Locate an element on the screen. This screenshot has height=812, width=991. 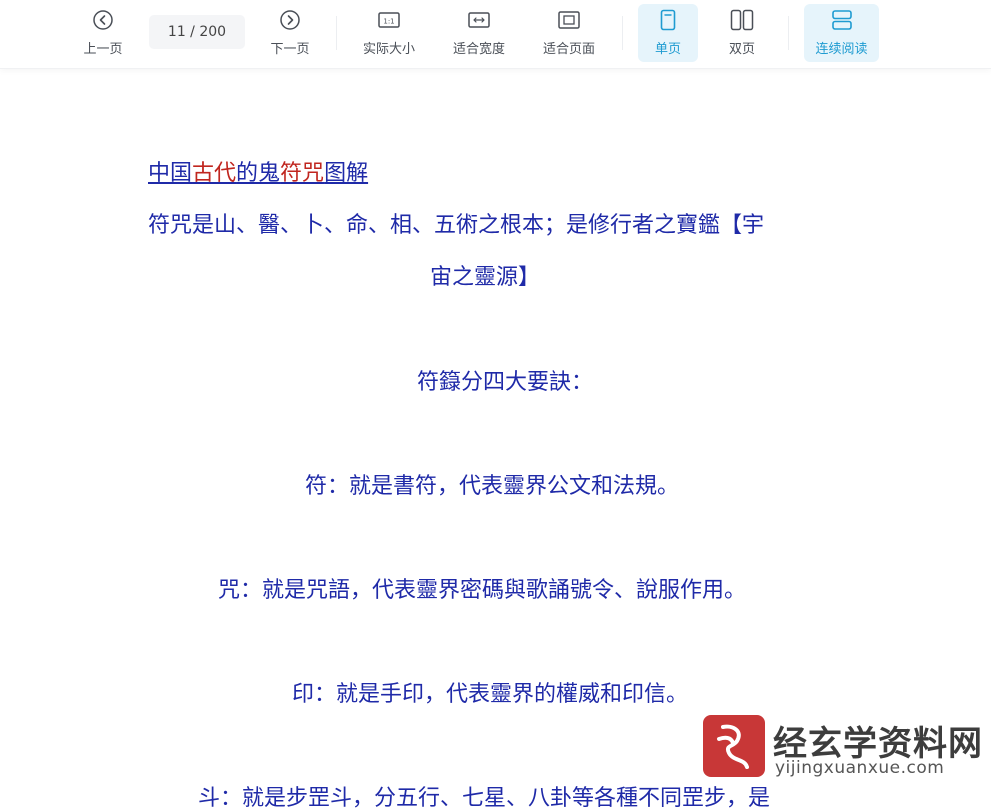
paragraph-line: 印：就是手印，代表靈界的權威和印信。 is located at coordinates (490, 694).